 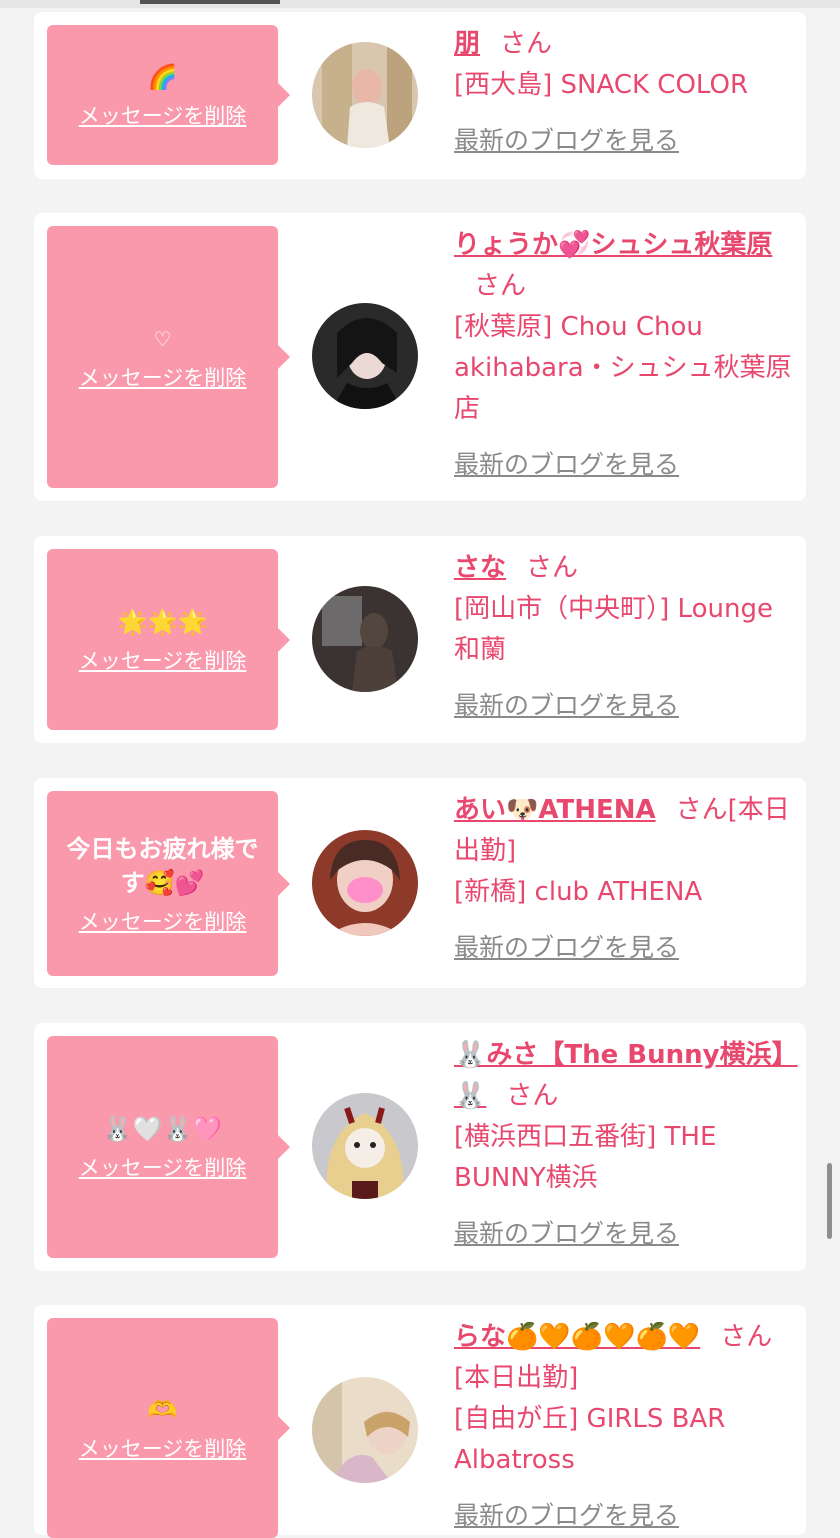 I want to click on shop-name: [横浜西口五番街] THE BUNNY横浜, so click(x=585, y=1157).